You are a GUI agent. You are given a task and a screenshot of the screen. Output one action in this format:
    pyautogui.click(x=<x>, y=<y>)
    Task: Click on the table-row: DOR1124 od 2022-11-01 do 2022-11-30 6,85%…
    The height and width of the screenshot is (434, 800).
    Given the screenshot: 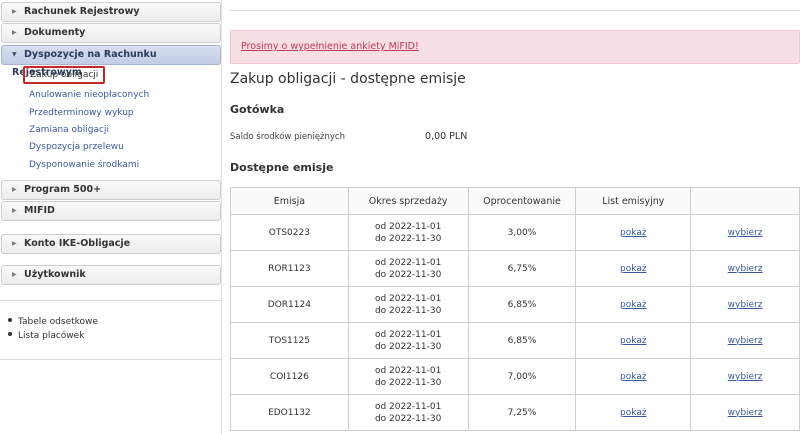 What is the action you would take?
    pyautogui.click(x=515, y=304)
    